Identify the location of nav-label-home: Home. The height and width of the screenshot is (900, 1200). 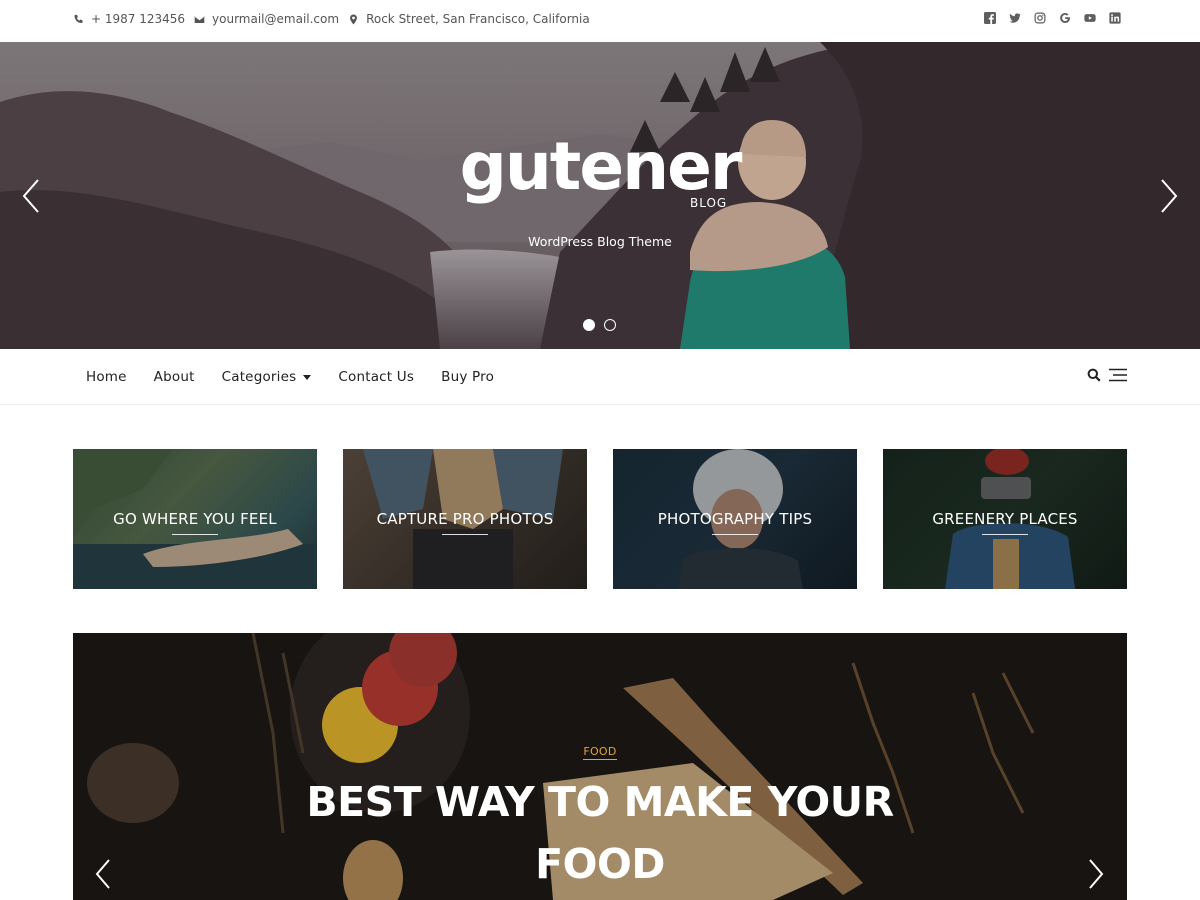
(106, 377).